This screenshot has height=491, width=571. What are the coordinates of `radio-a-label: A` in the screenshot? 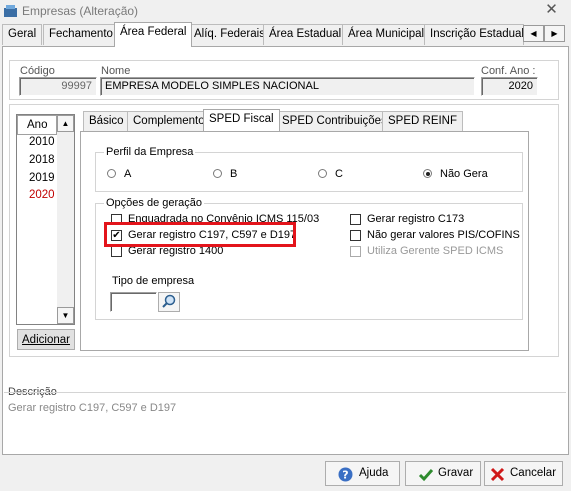 It's located at (128, 174).